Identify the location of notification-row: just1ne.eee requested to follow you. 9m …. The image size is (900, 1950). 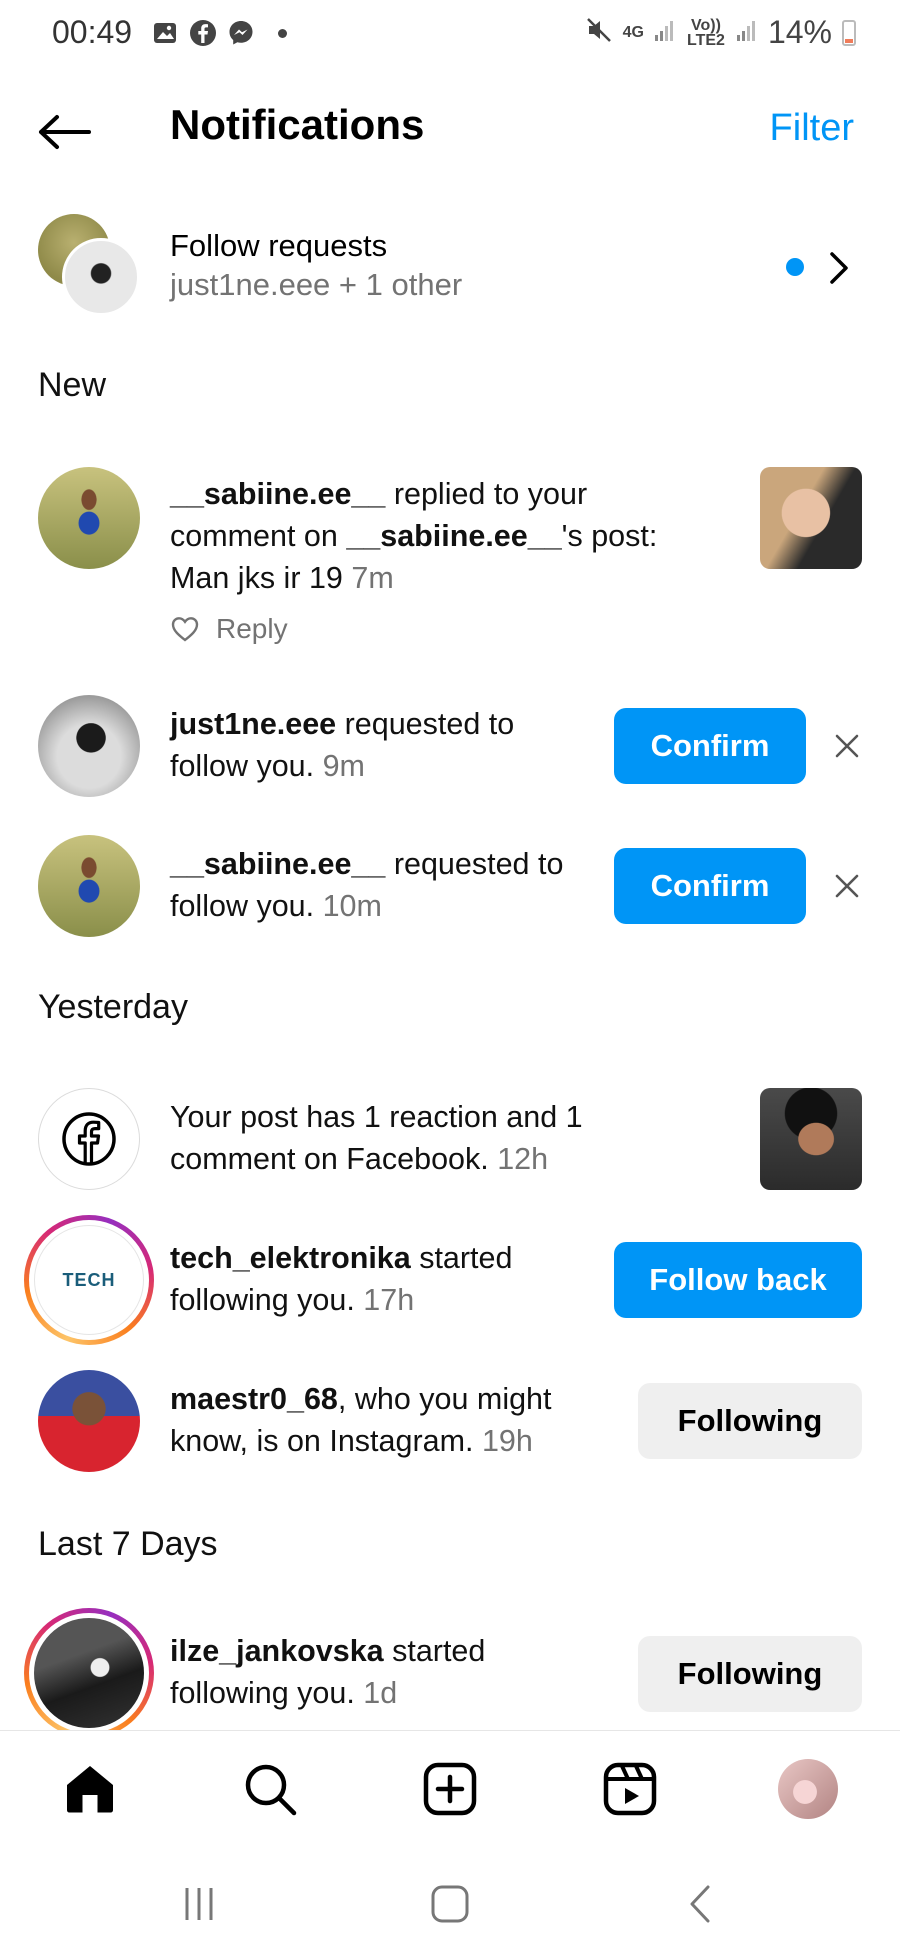
(450, 750).